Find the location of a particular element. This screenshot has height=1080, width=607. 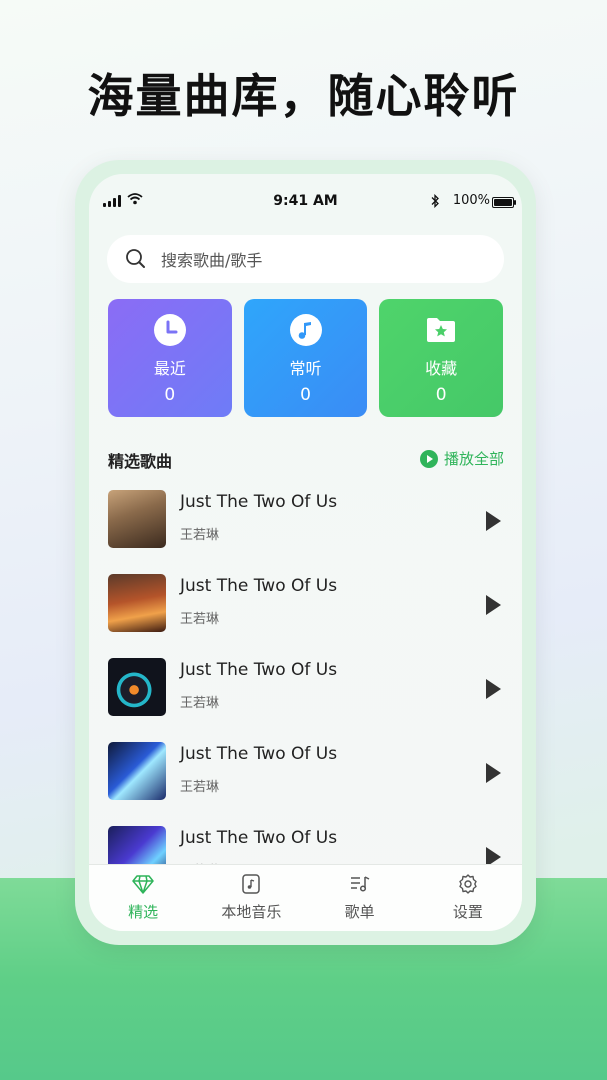

quick-tiles: 最近 0 常听 0 收藏 0 is located at coordinates (306, 358).